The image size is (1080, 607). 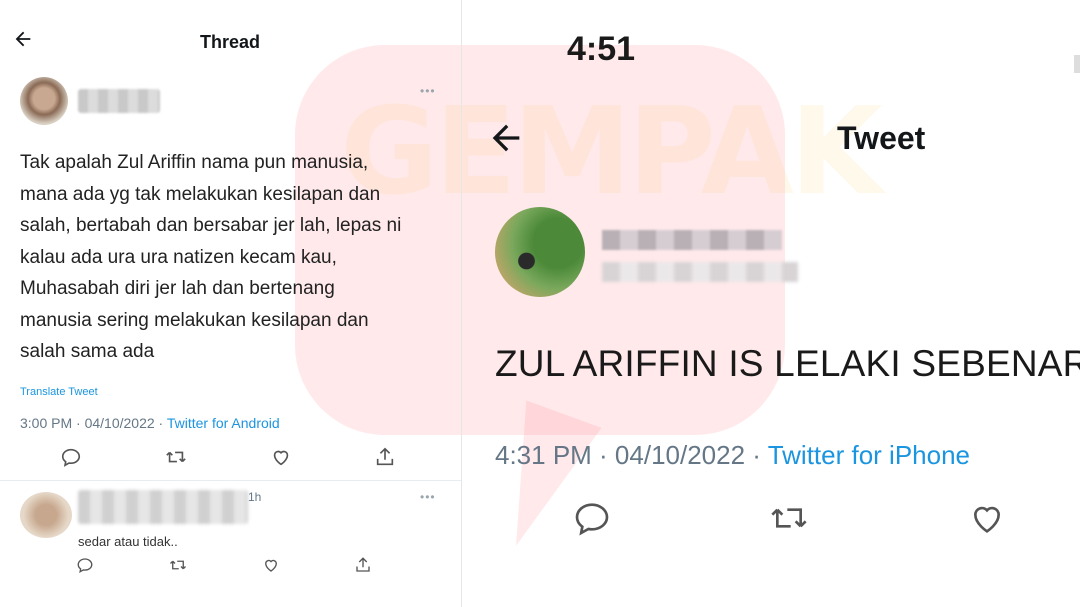 What do you see at coordinates (46, 515) in the screenshot?
I see `reply-avatar` at bounding box center [46, 515].